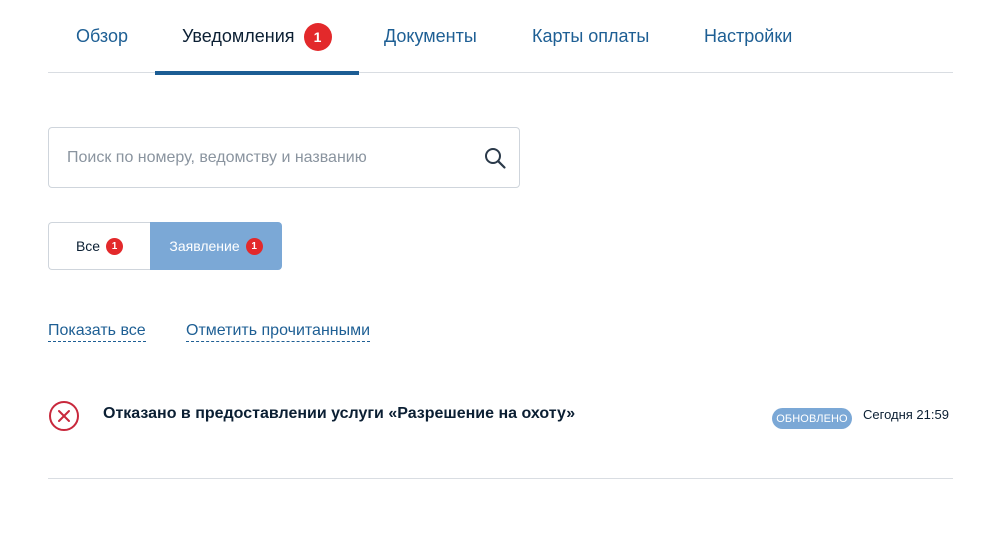 The image size is (1000, 542). Describe the element at coordinates (97, 331) in the screenshot. I see `show-all-link: Показать все` at that location.